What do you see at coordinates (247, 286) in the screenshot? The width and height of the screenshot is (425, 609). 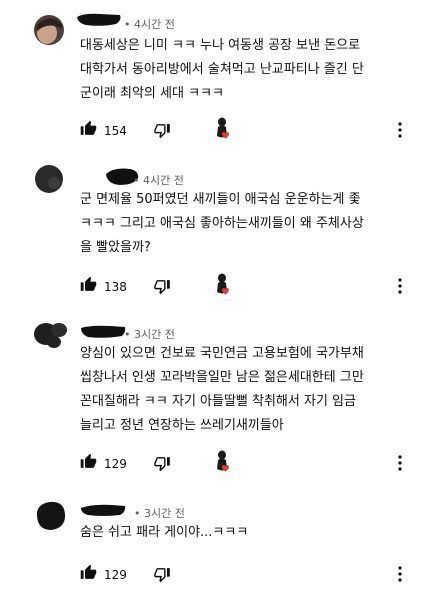 I see `comment-actions: 138` at bounding box center [247, 286].